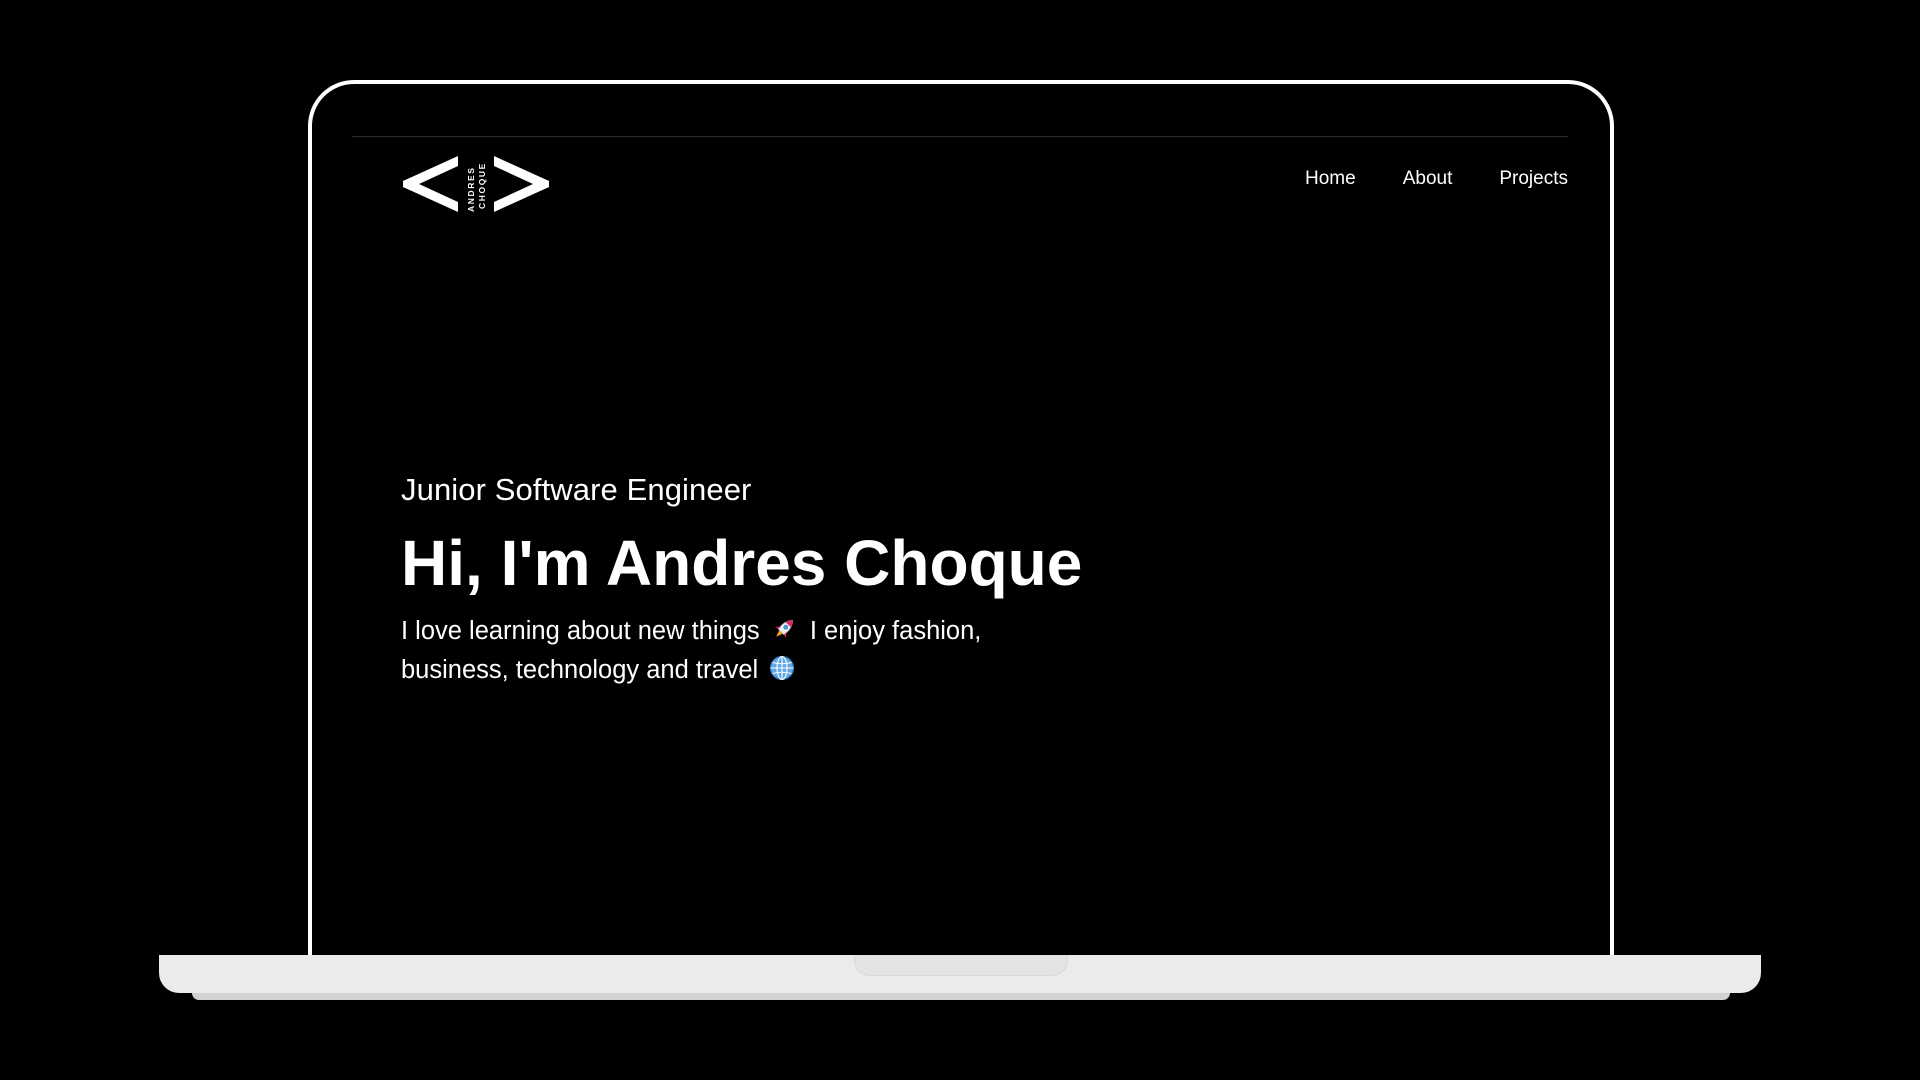 This screenshot has width=1920, height=1080. Describe the element at coordinates (960, 136) in the screenshot. I see `top-divider` at that location.